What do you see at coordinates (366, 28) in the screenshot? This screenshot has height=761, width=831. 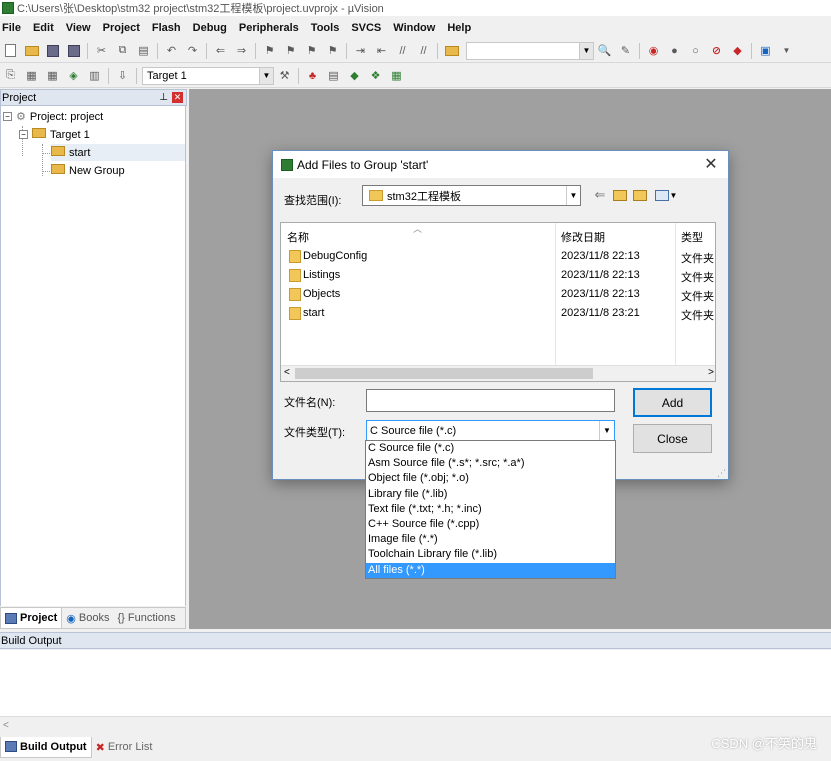 I see `menu-svcs: SVCS` at bounding box center [366, 28].